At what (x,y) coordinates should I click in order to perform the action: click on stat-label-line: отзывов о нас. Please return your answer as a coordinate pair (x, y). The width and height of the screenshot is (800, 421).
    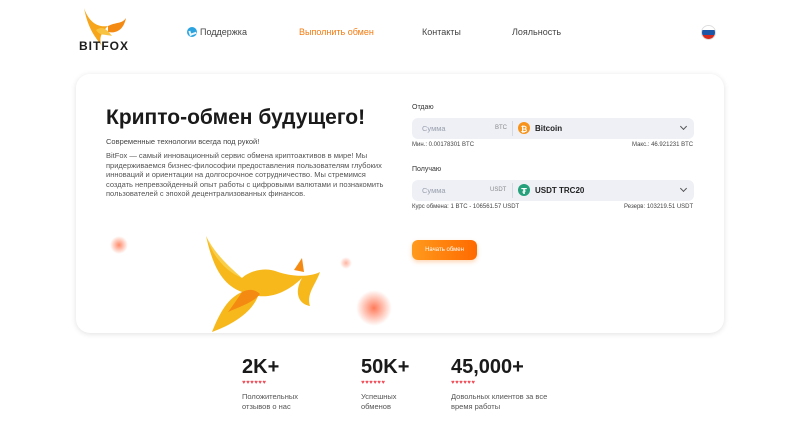
    Looking at the image, I should click on (266, 406).